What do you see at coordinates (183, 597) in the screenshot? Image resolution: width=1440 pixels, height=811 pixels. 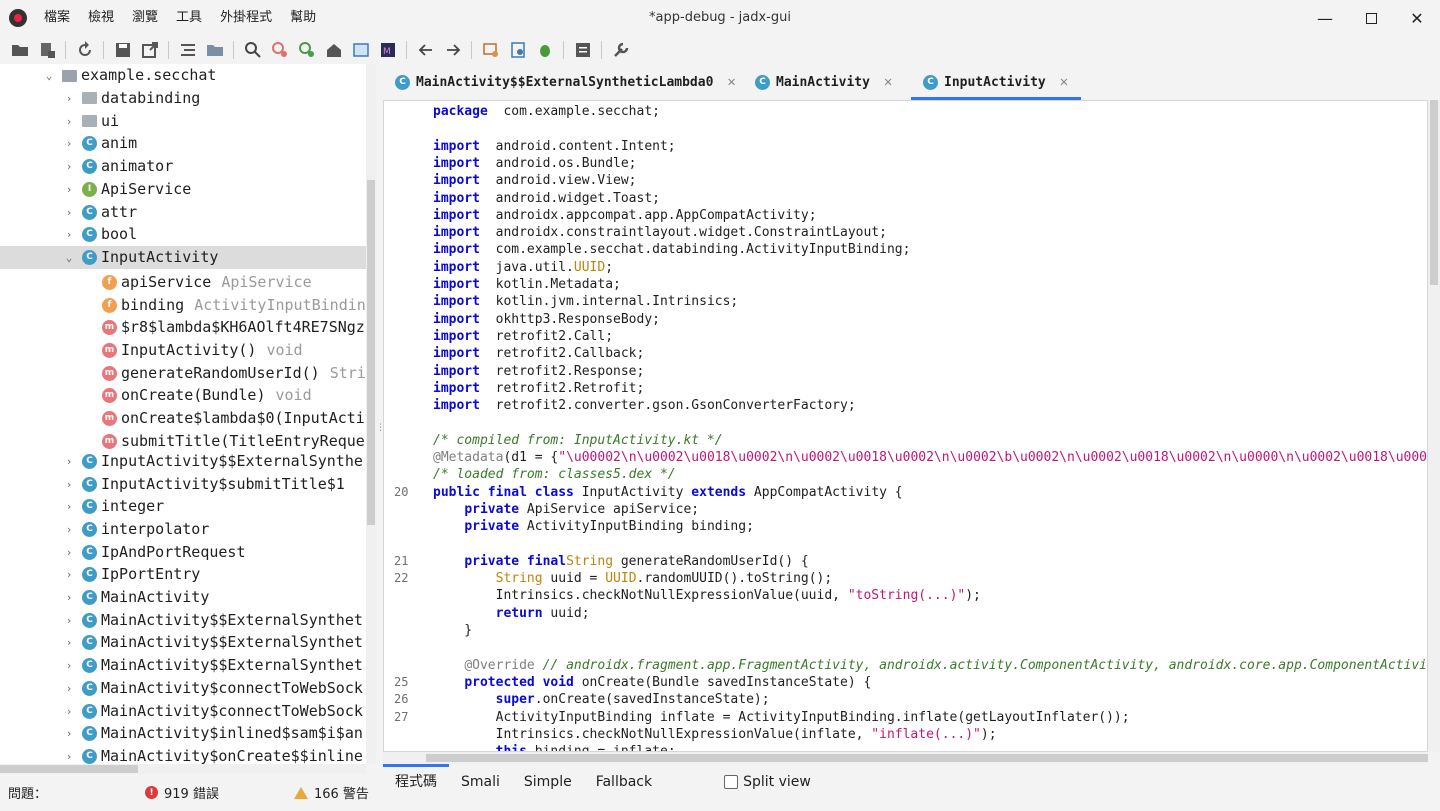 I see `tree-node: › C MainActivity` at bounding box center [183, 597].